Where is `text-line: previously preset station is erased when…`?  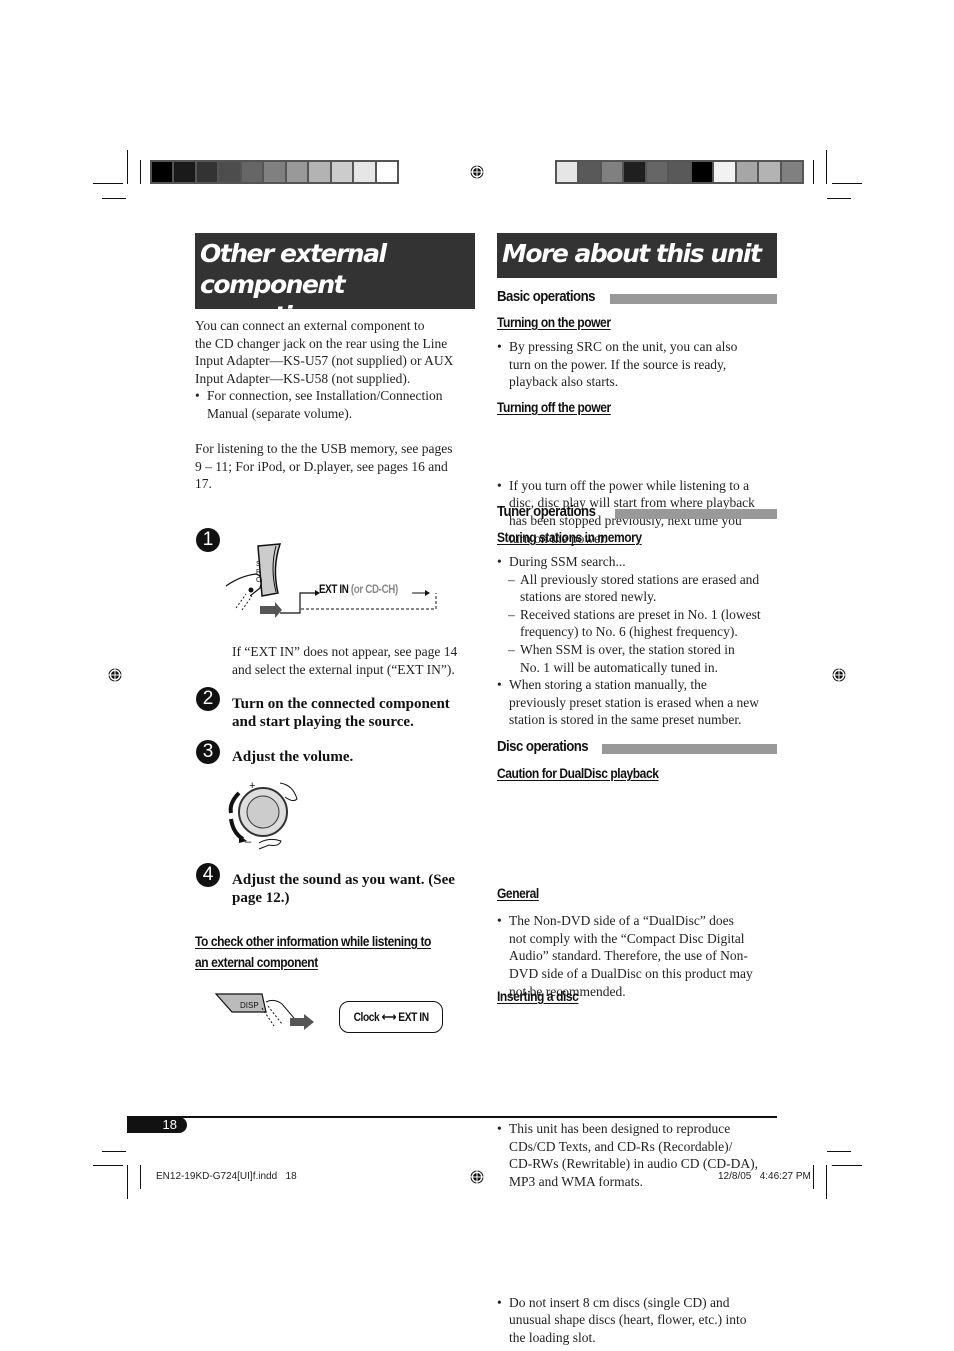
text-line: previously preset station is erased when… is located at coordinates (634, 702).